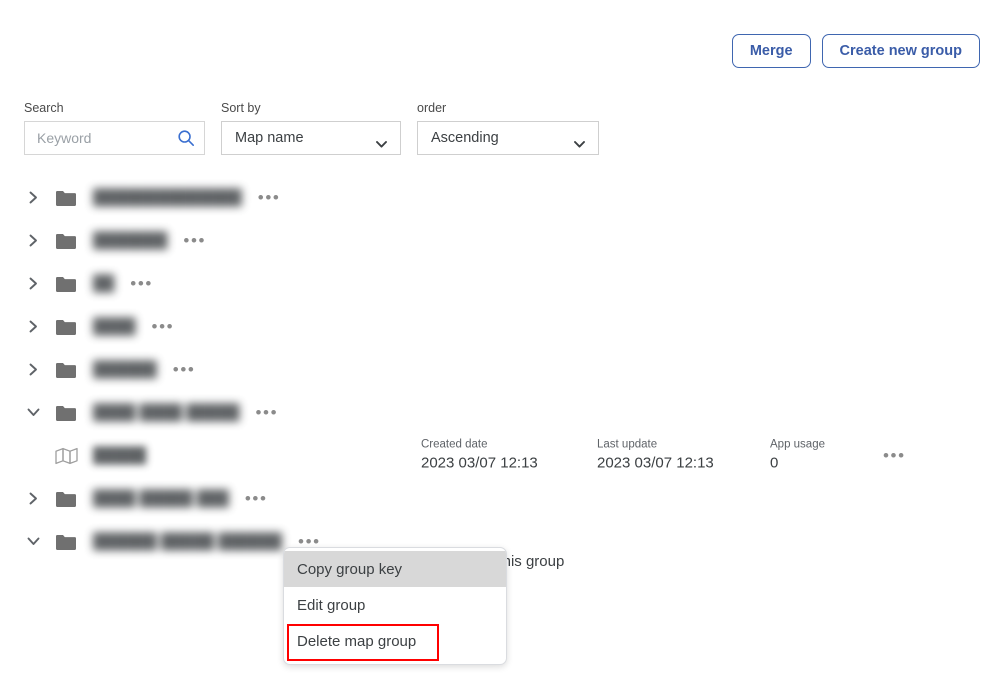 This screenshot has width=1004, height=690. What do you see at coordinates (188, 541) in the screenshot?
I see `group-name: ██████ █████ ██████` at bounding box center [188, 541].